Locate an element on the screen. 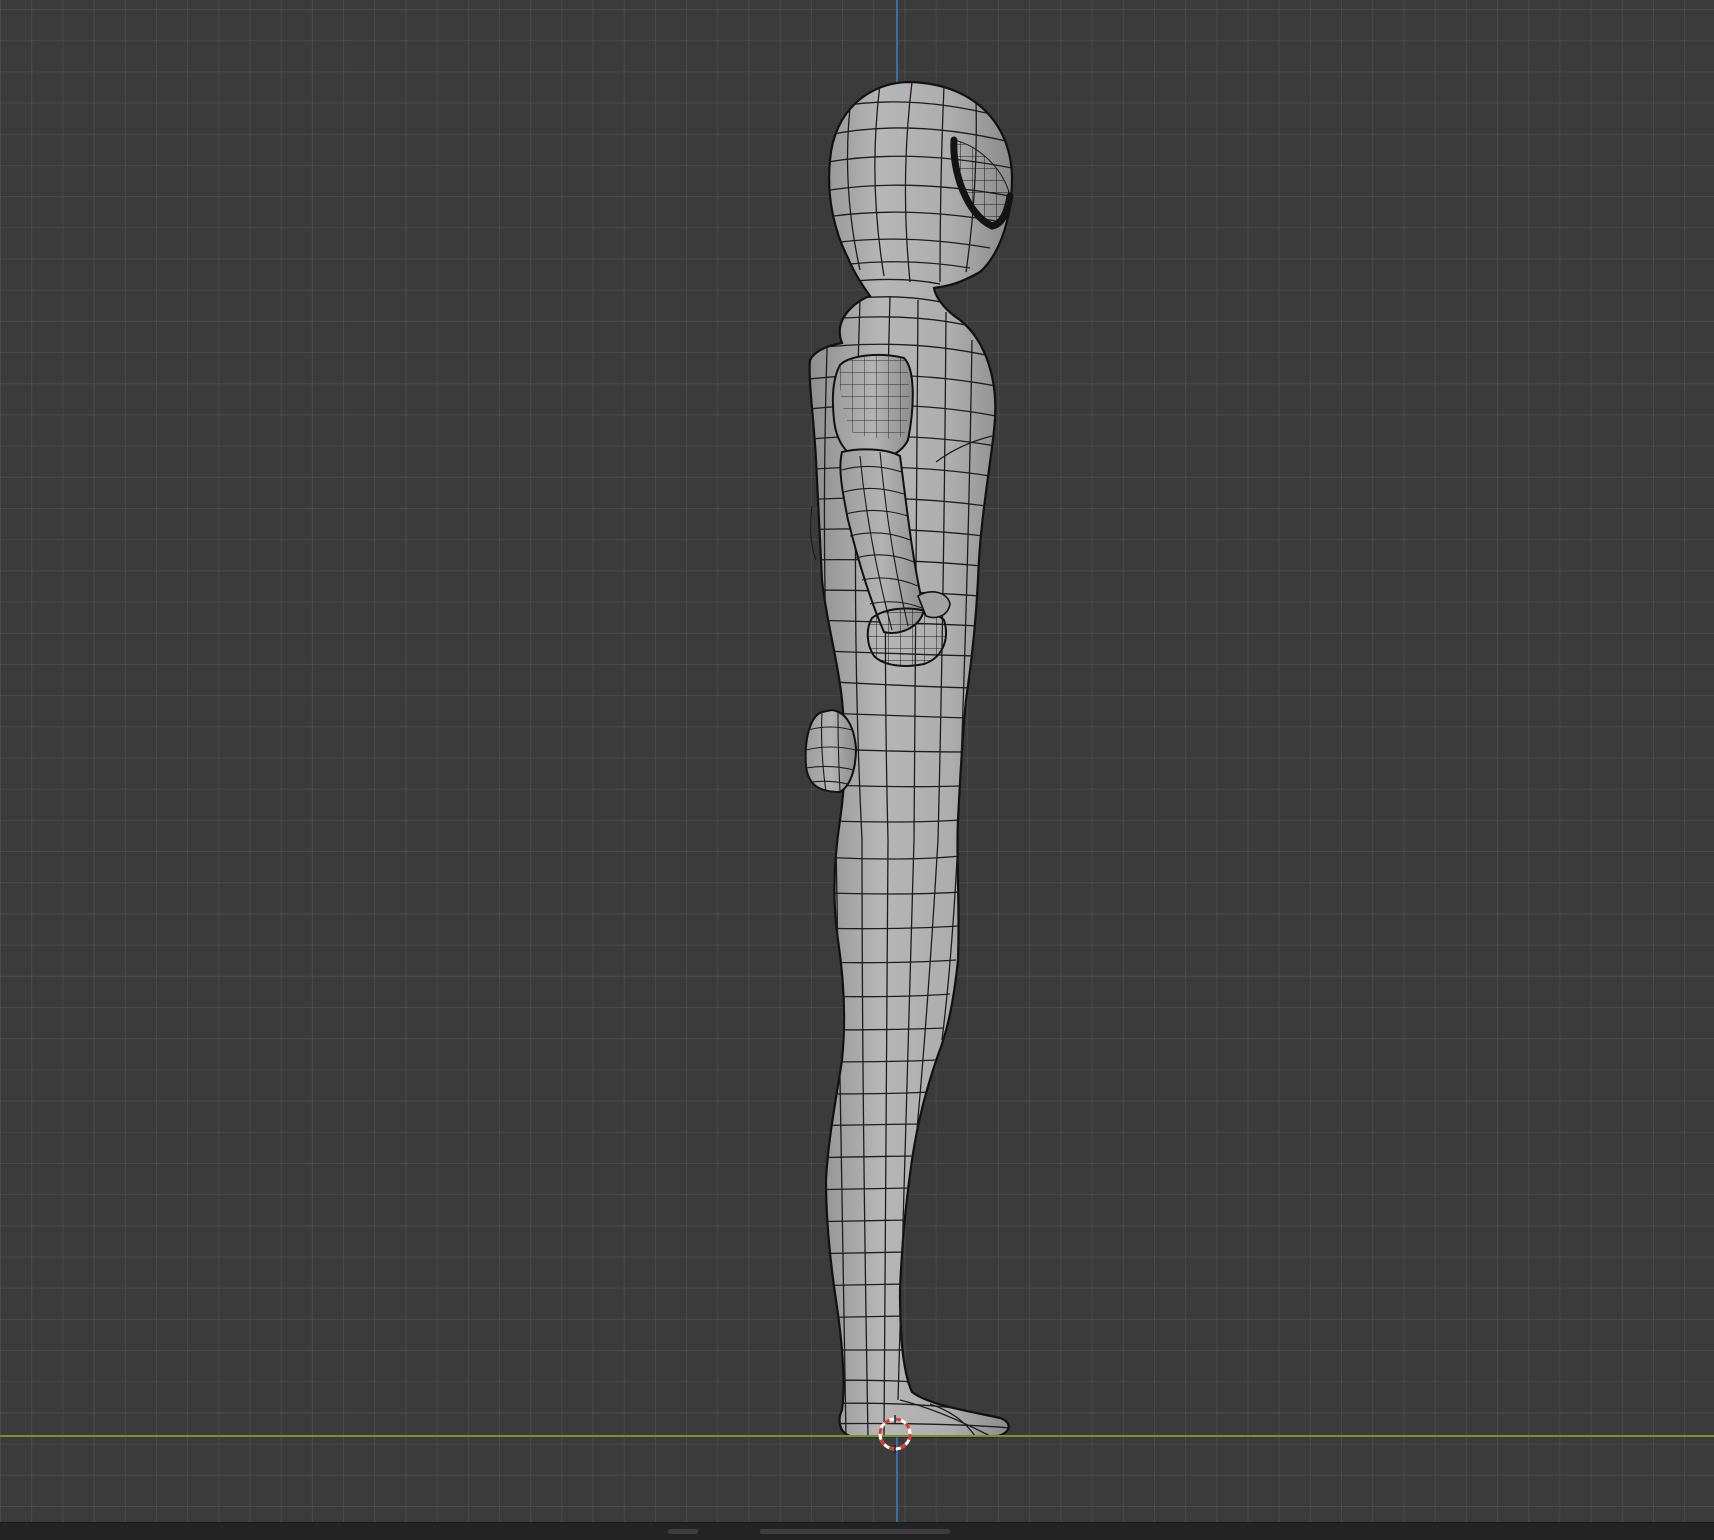 Image resolution: width=1714 pixels, height=1540 pixels. 3d-cursor-icon is located at coordinates (895, 1434).